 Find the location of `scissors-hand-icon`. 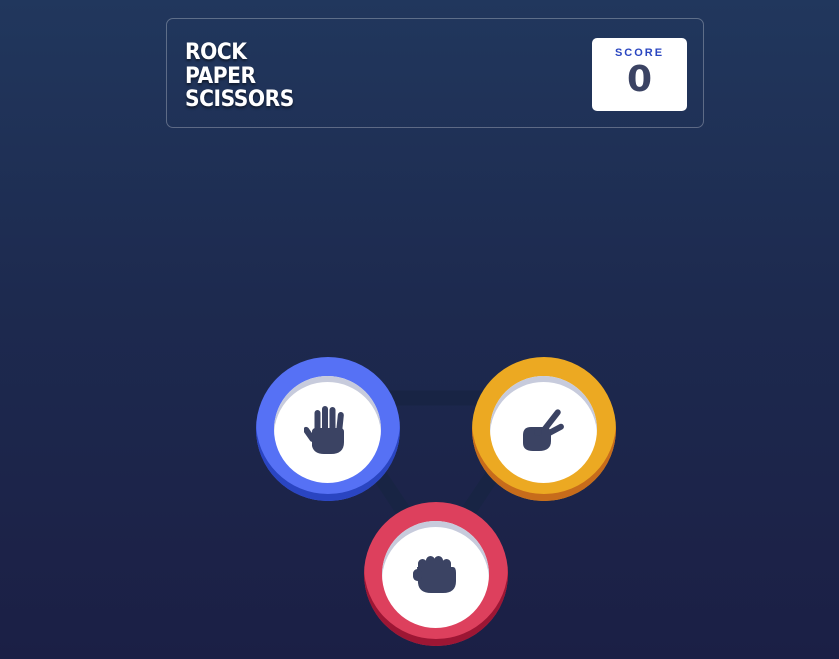

scissors-hand-icon is located at coordinates (544, 430).